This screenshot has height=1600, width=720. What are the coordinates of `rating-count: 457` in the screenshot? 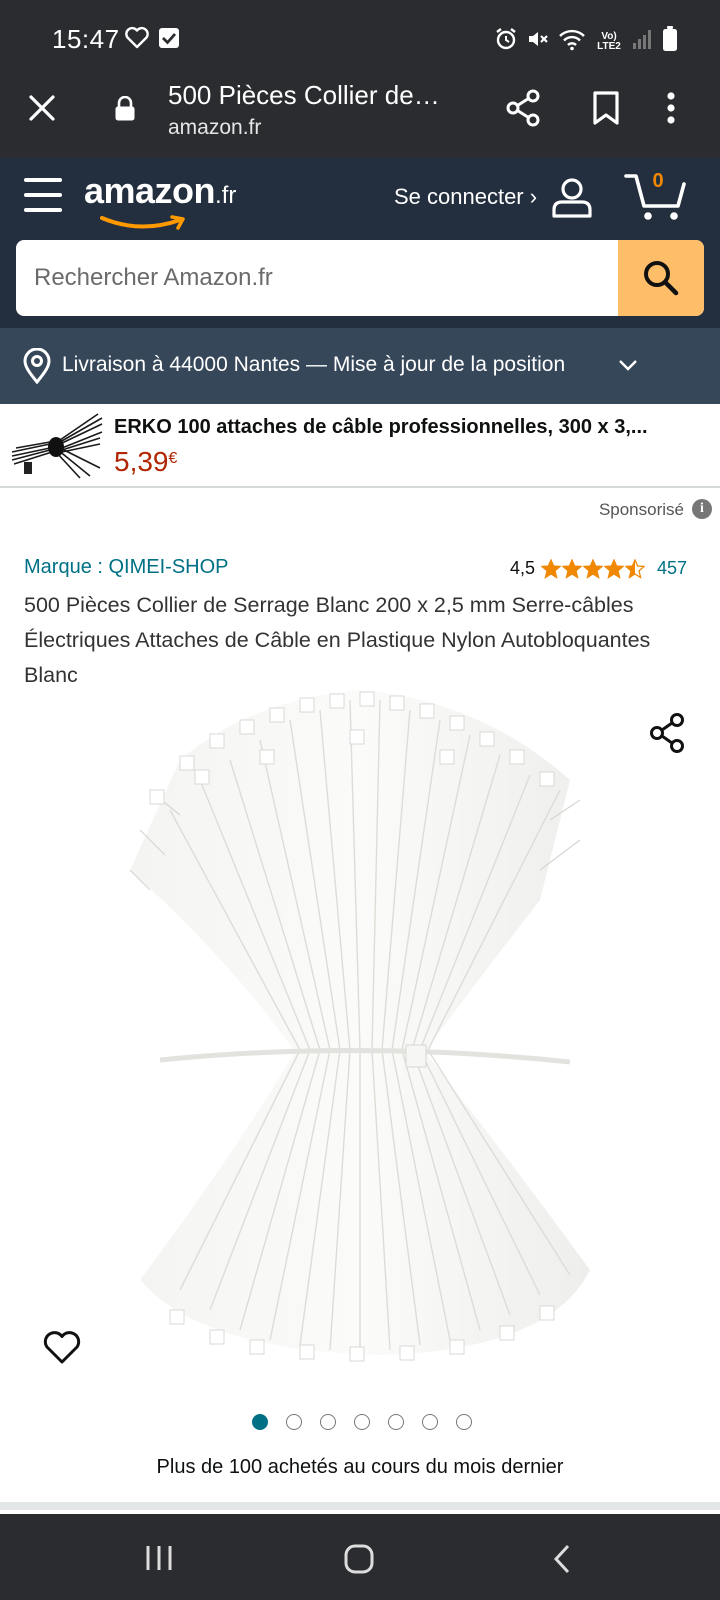 It's located at (672, 568).